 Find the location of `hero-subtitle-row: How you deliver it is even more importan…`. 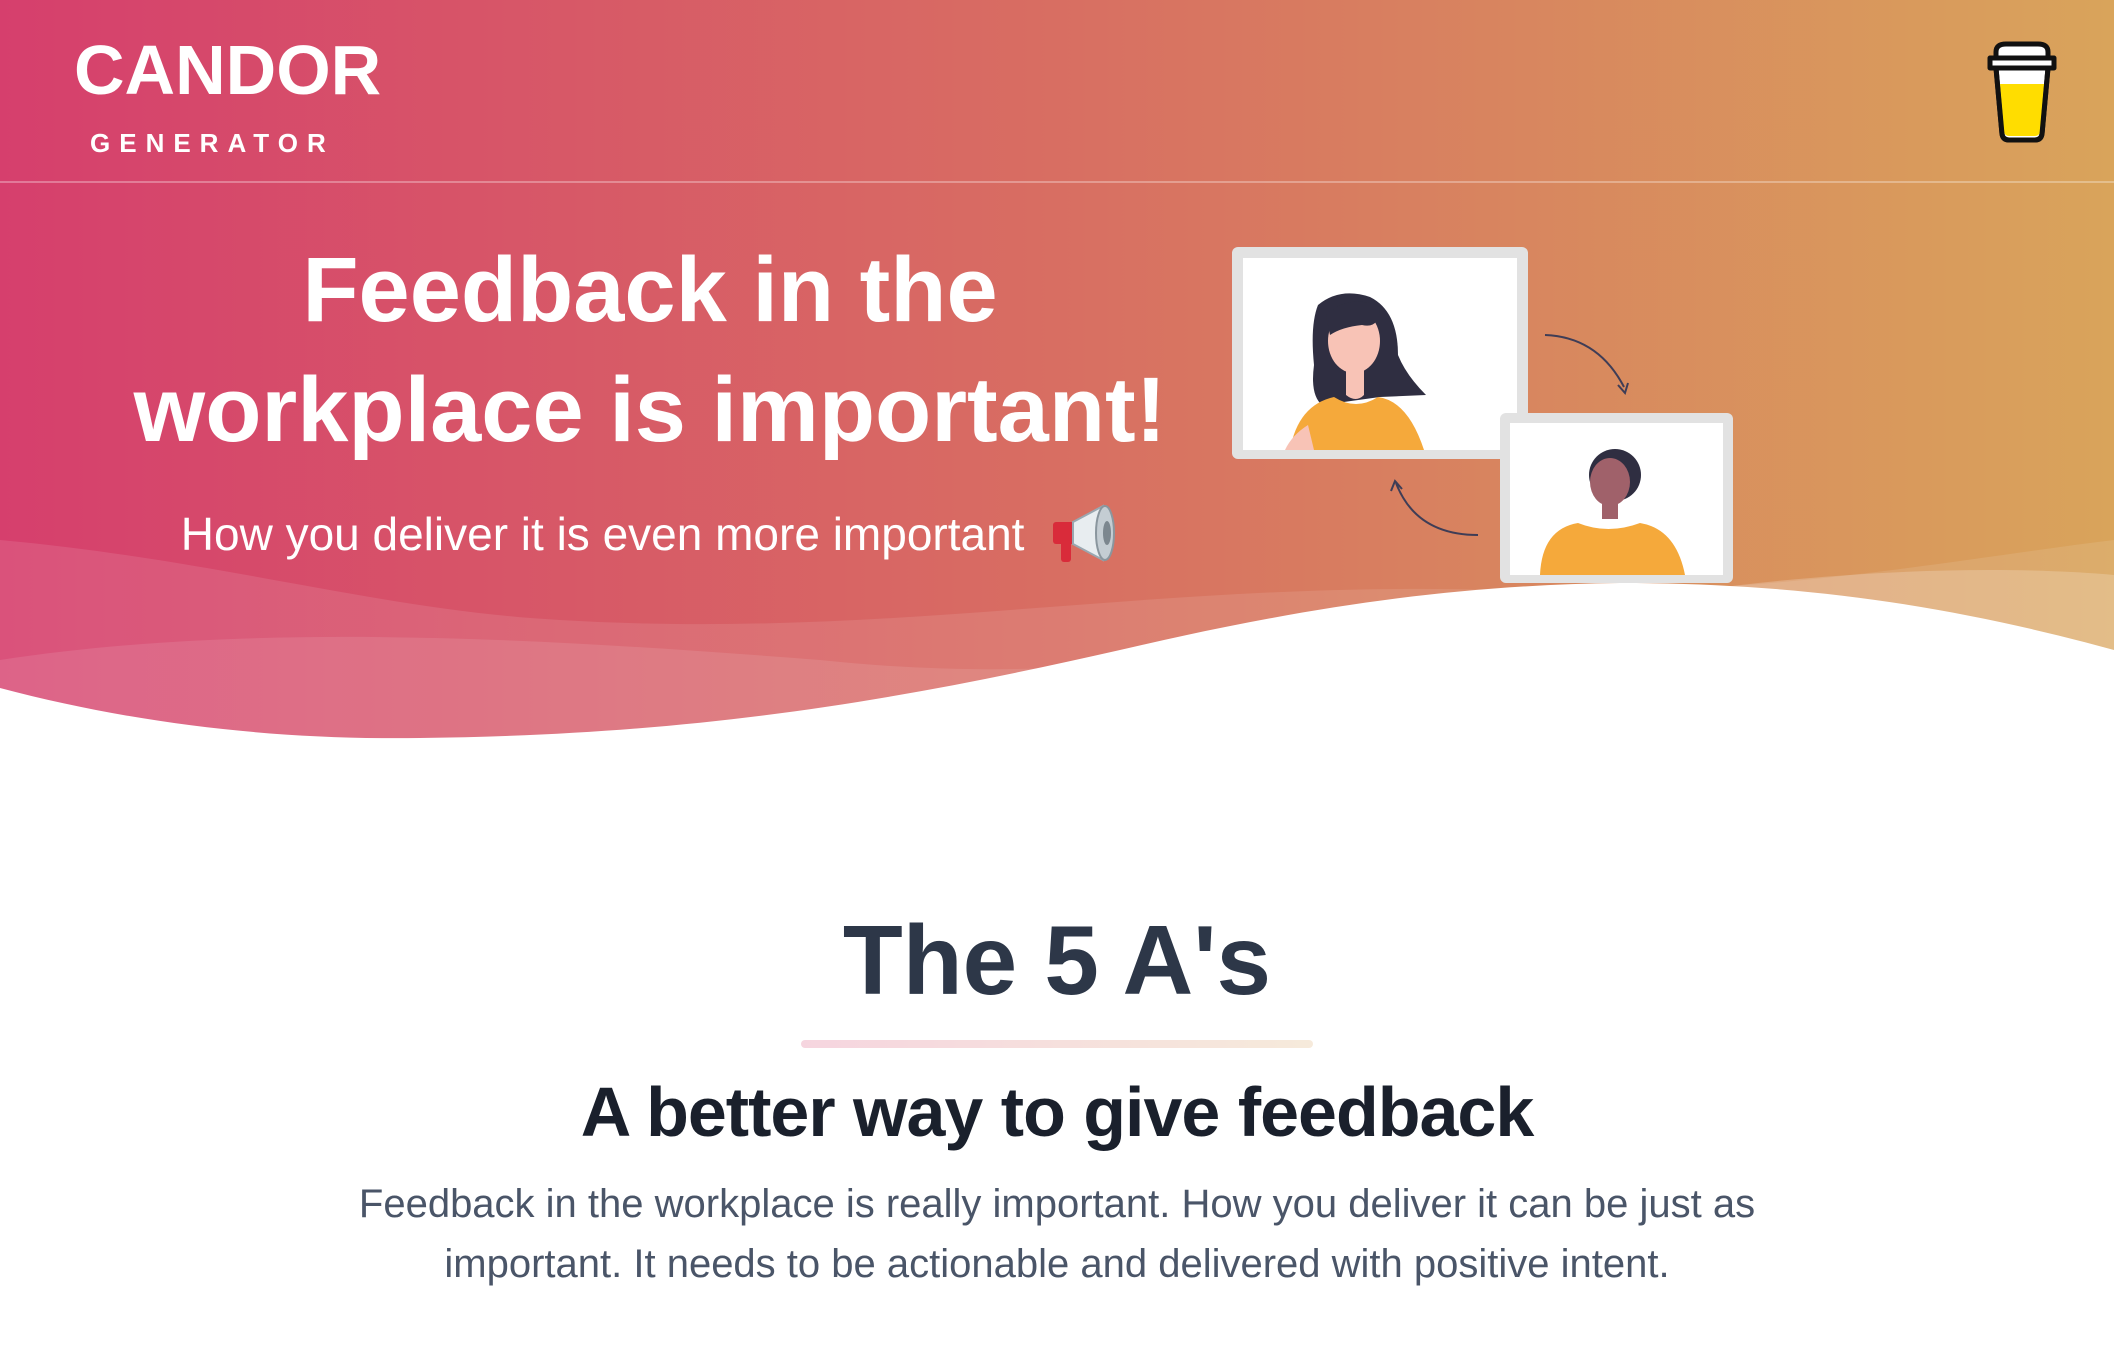

hero-subtitle-row: How you deliver it is even more importan… is located at coordinates (650, 534).